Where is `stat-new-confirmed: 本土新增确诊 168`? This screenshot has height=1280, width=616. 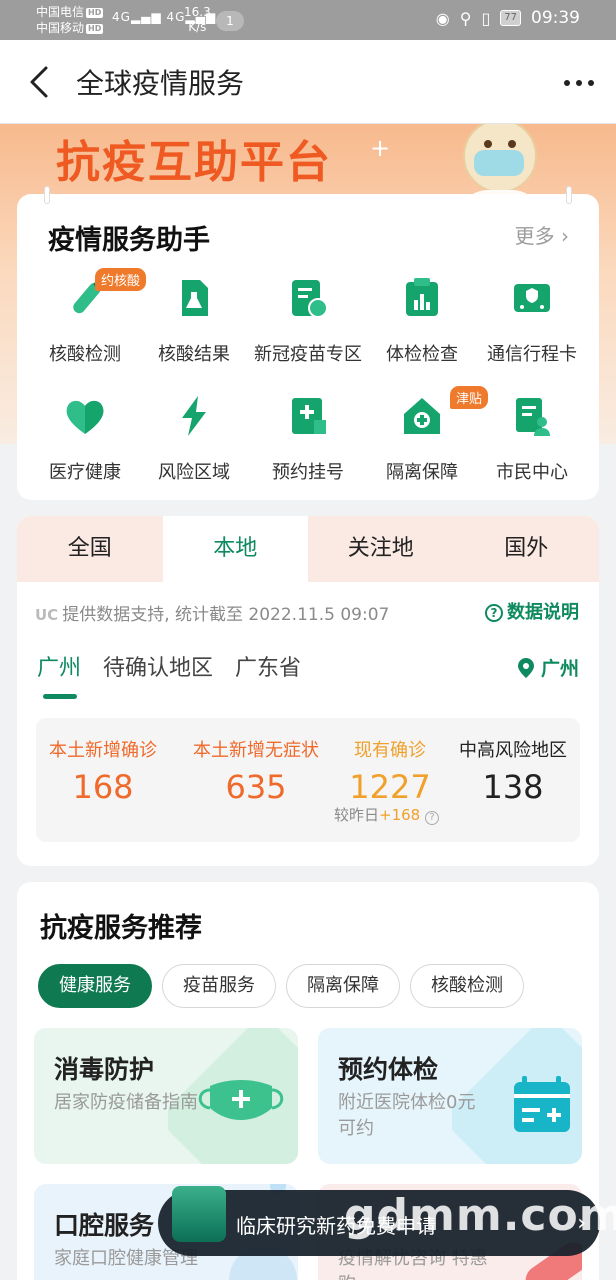
stat-new-confirmed: 本土新增确诊 168 is located at coordinates (103, 773).